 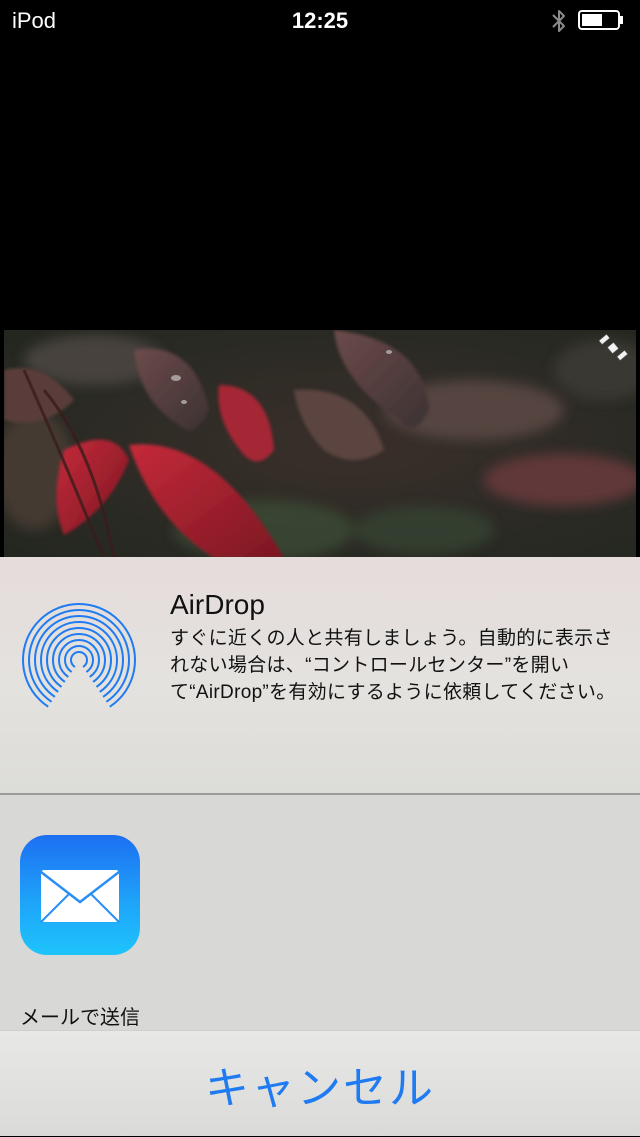 What do you see at coordinates (558, 21) in the screenshot?
I see `bluetooth-icon` at bounding box center [558, 21].